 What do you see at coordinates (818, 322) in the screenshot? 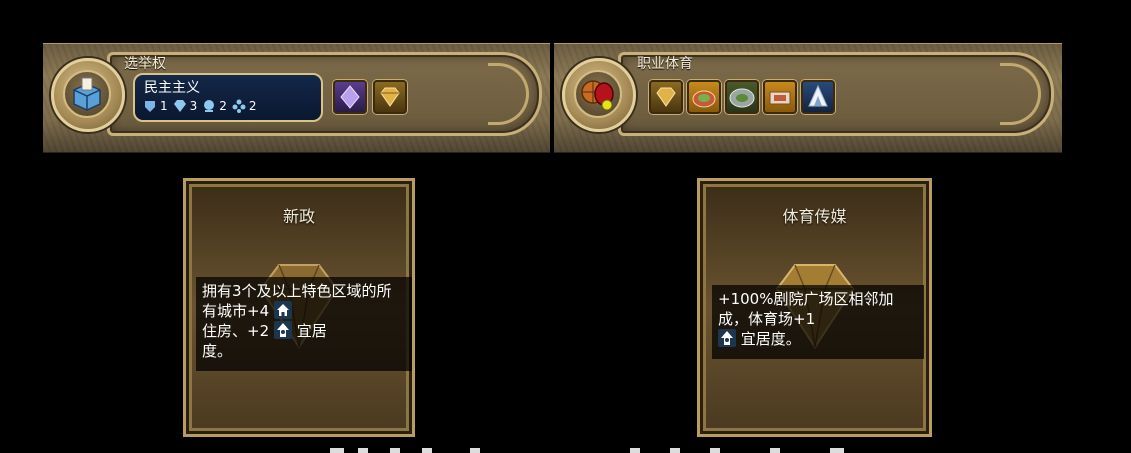
I see `card-description: +100%剧院广场区相邻加成，体育场+1 宜居度。` at bounding box center [818, 322].